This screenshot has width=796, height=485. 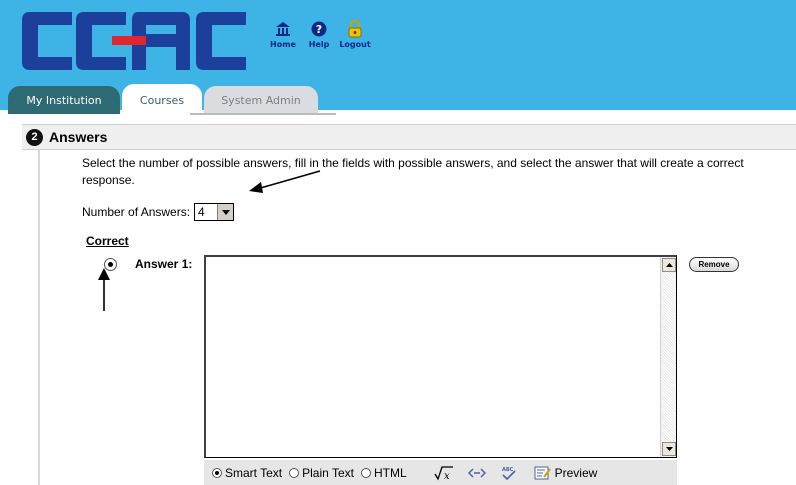 What do you see at coordinates (104, 289) in the screenshot?
I see `arrow-to-correct-radio` at bounding box center [104, 289].